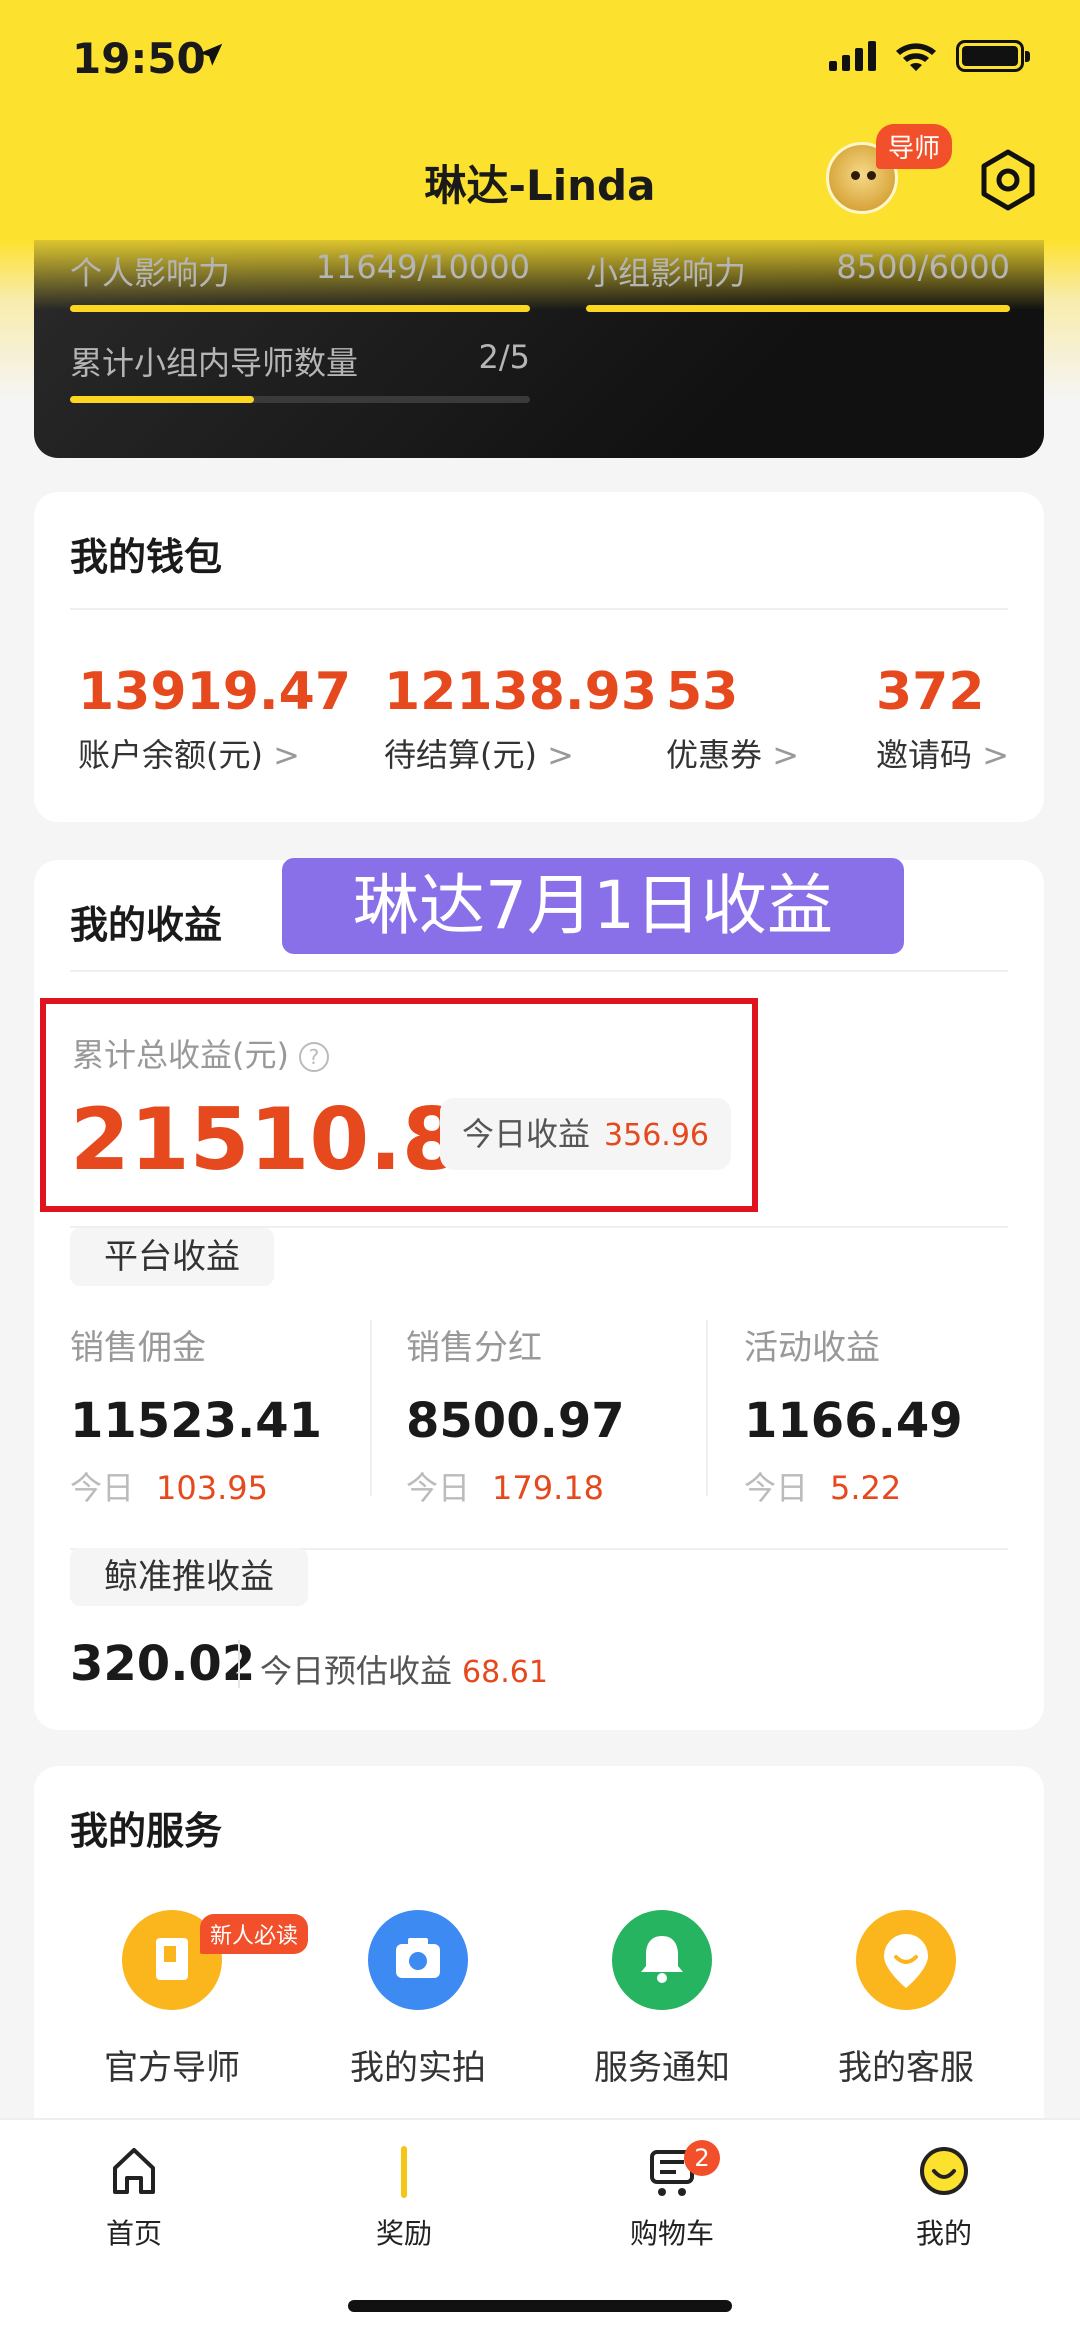  I want to click on wallet-pending-label: 待结算(元), so click(460, 755).